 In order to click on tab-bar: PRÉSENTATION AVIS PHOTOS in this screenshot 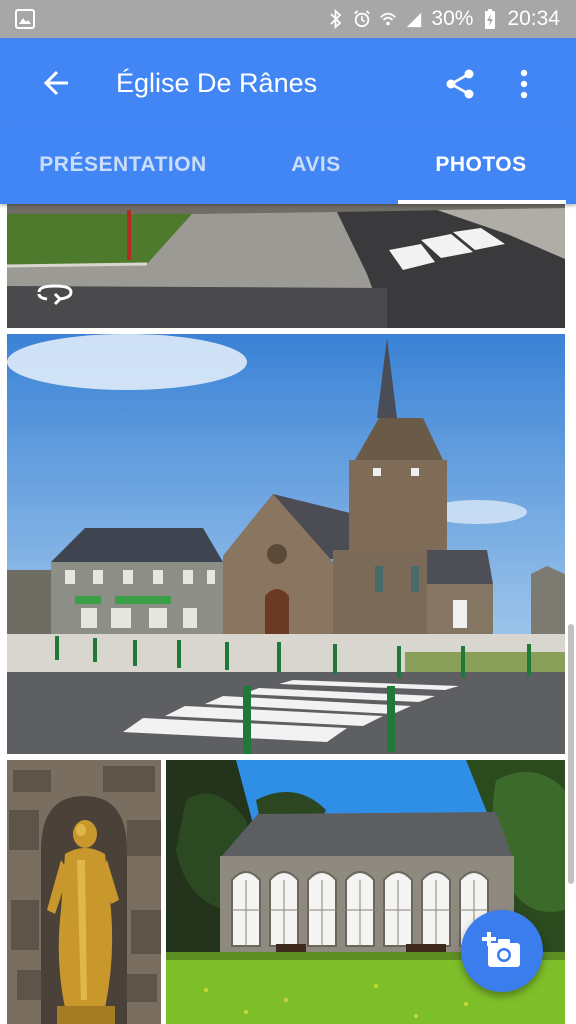, I will do `click(288, 166)`.